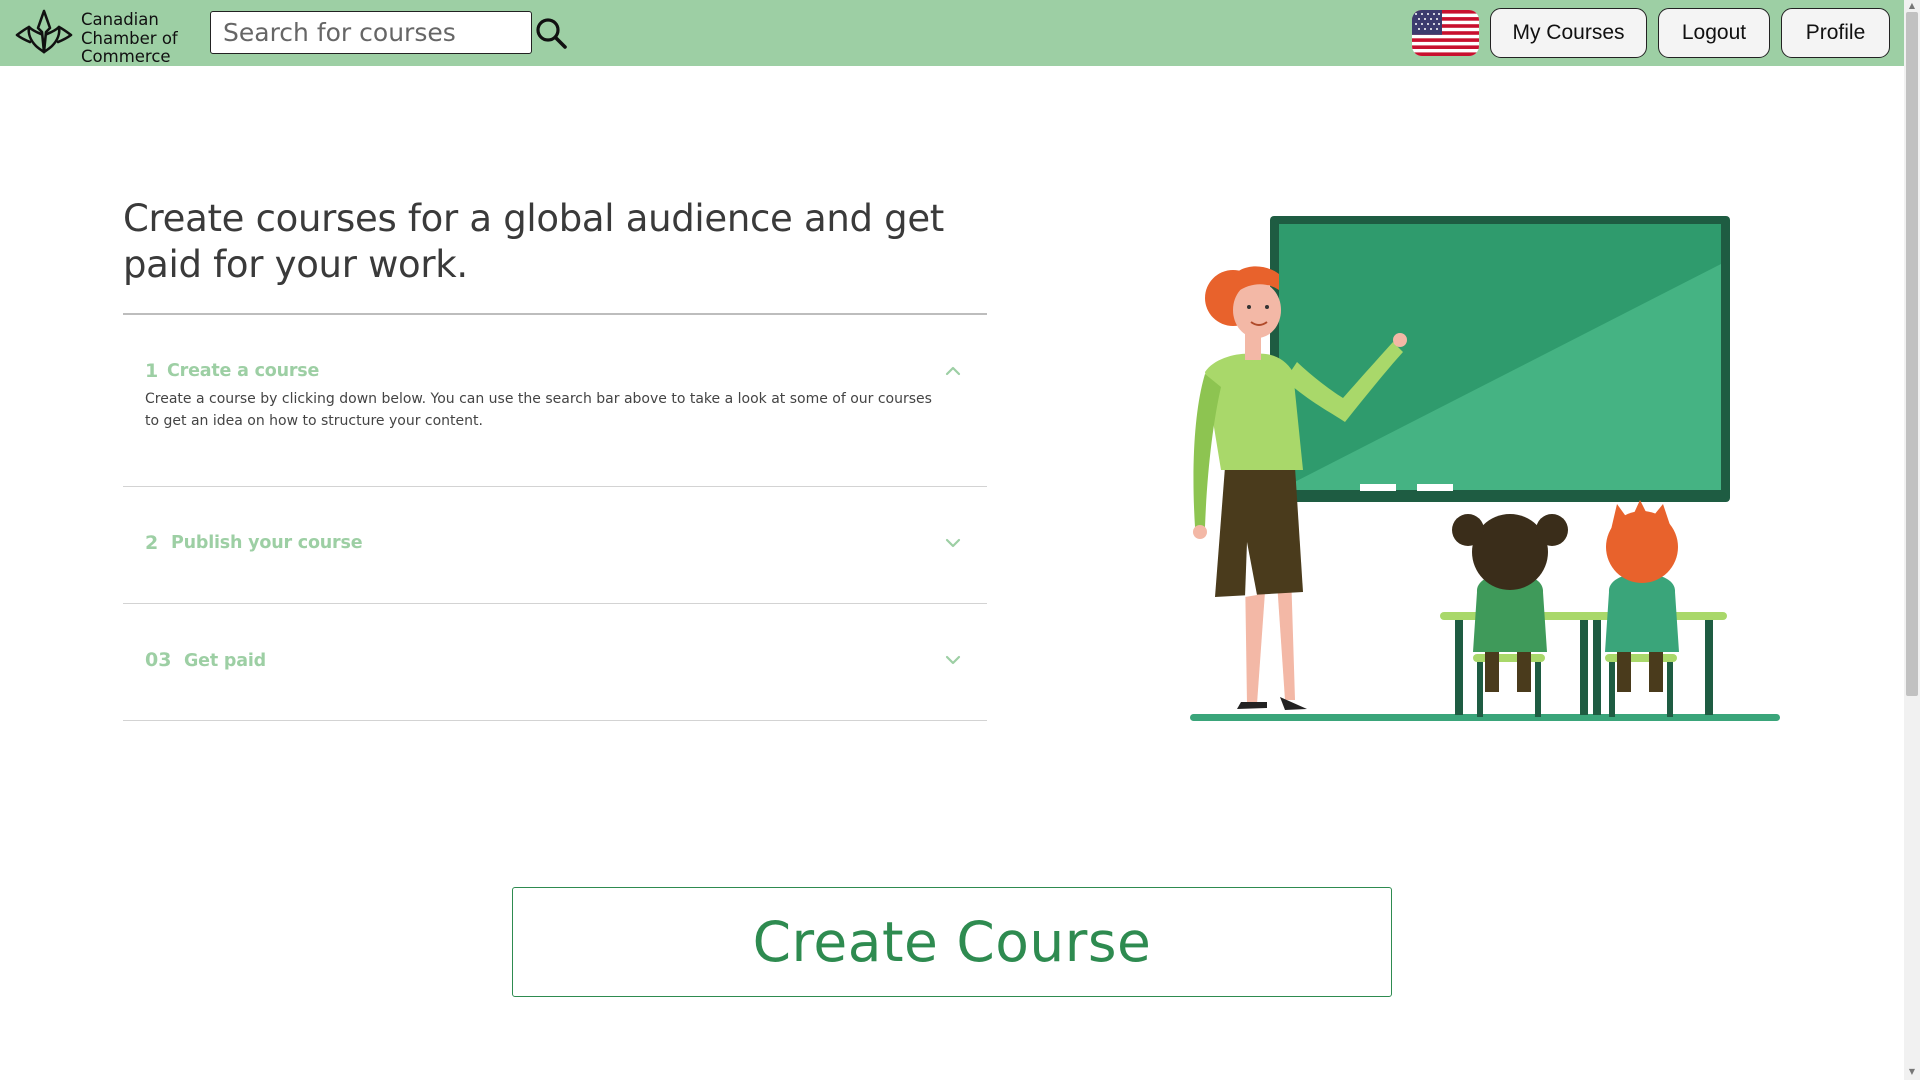 Image resolution: width=1920 pixels, height=1080 pixels. I want to click on language-selector, so click(1445, 33).